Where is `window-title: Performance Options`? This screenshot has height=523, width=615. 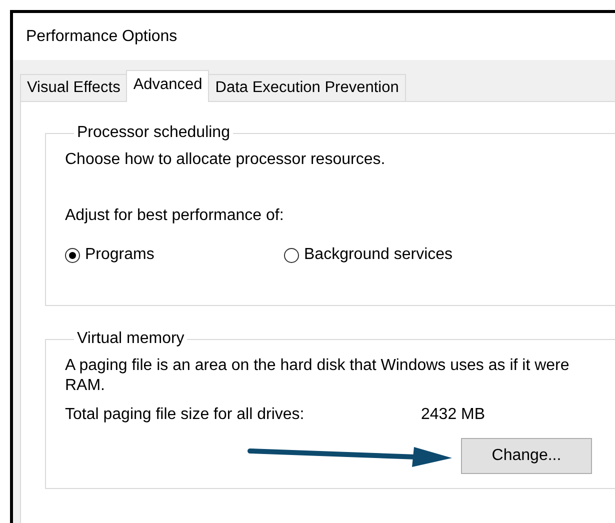 window-title: Performance Options is located at coordinates (102, 37).